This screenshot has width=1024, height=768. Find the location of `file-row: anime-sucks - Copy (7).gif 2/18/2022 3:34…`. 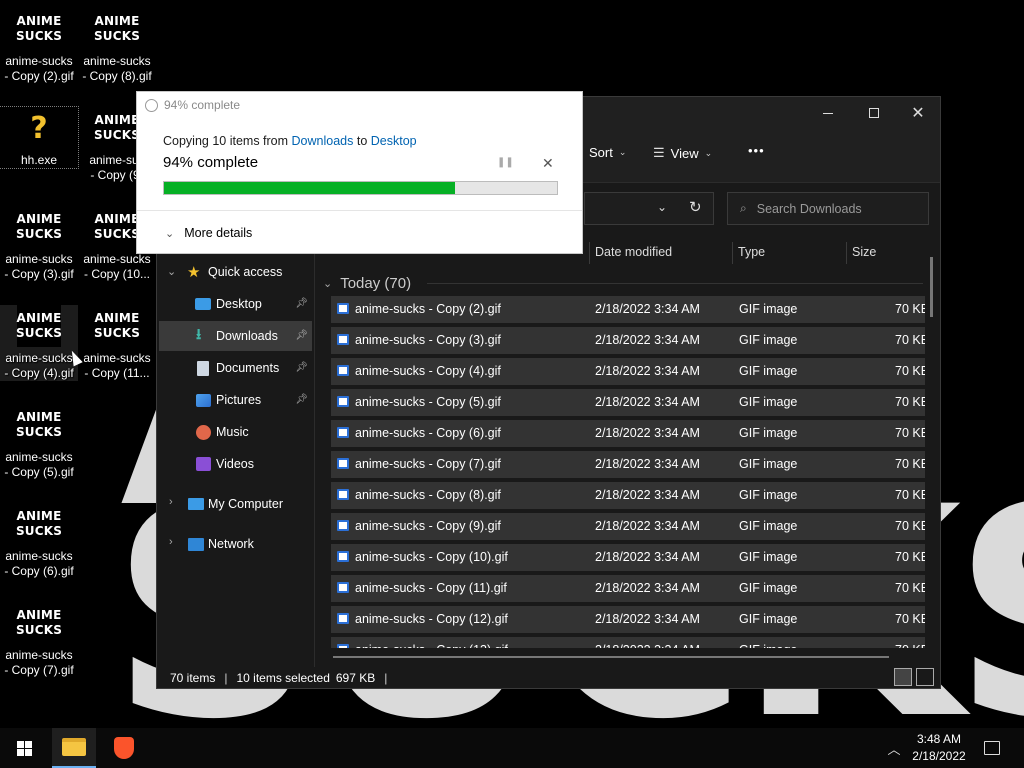

file-row: anime-sucks - Copy (7).gif 2/18/2022 3:34… is located at coordinates (628, 464).